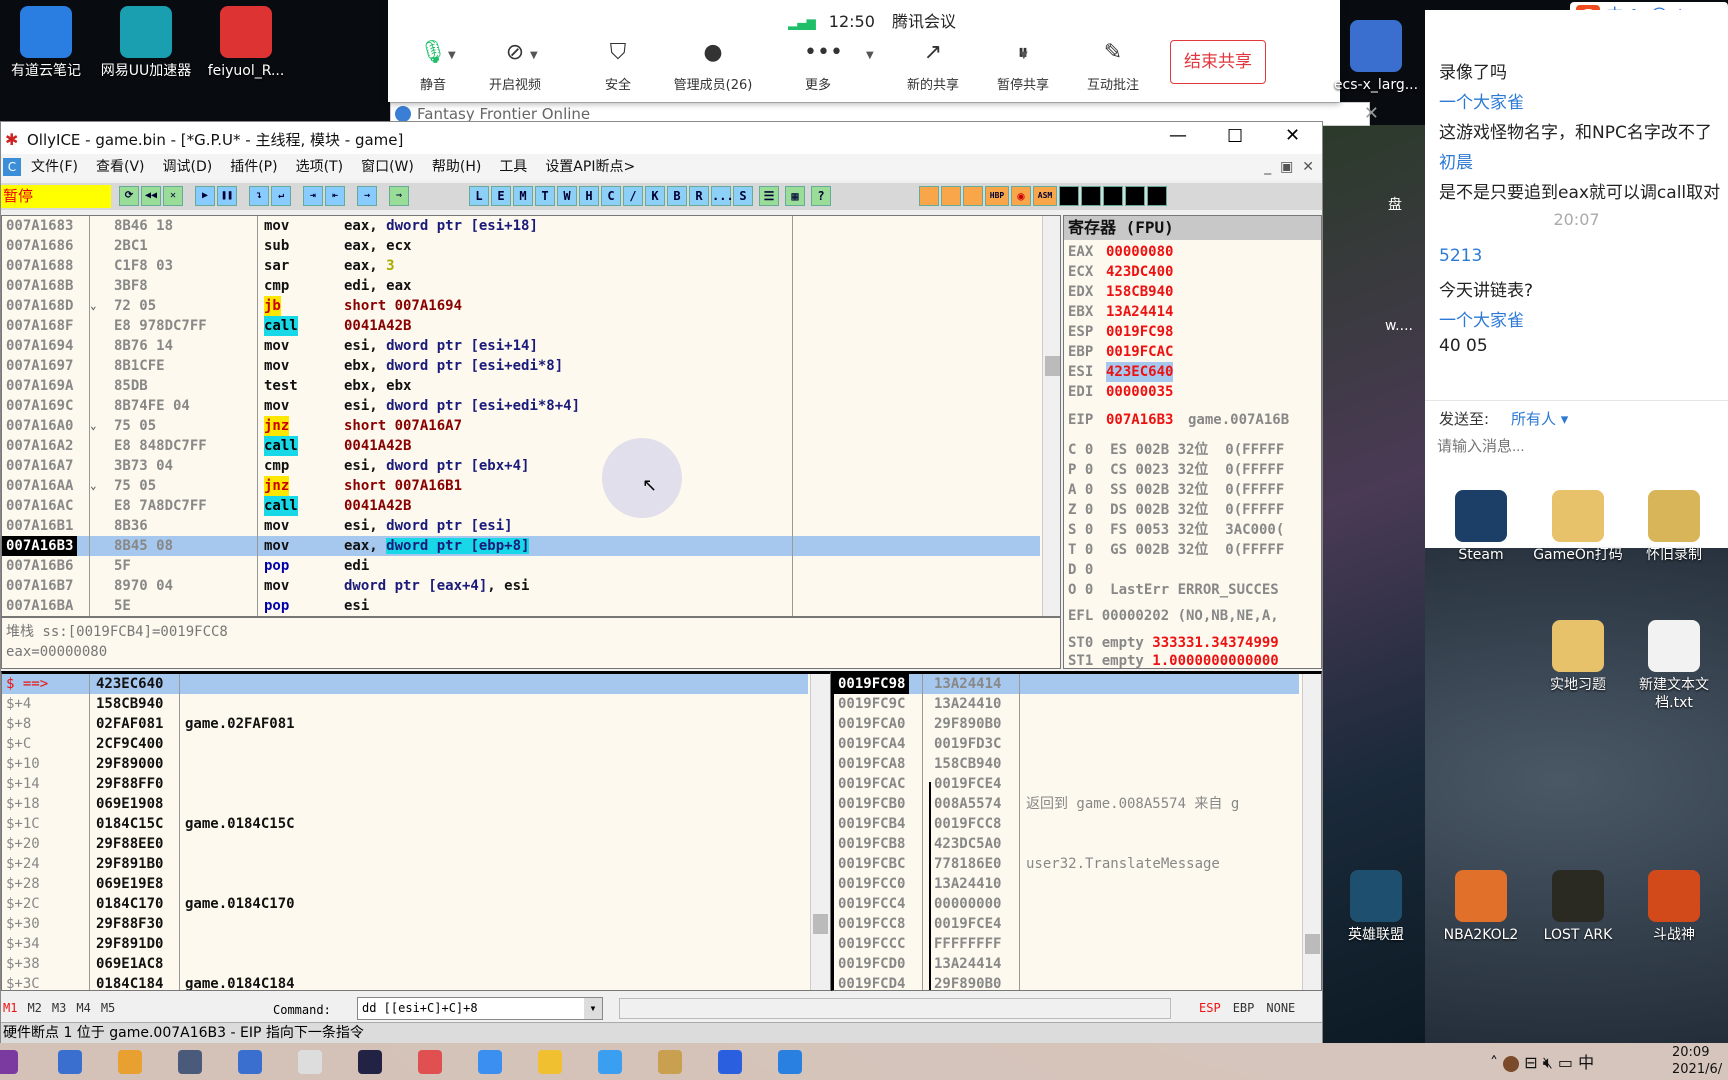 The image size is (1728, 1080). What do you see at coordinates (405, 684) in the screenshot?
I see `dump-row: $ ==> 423EC640` at bounding box center [405, 684].